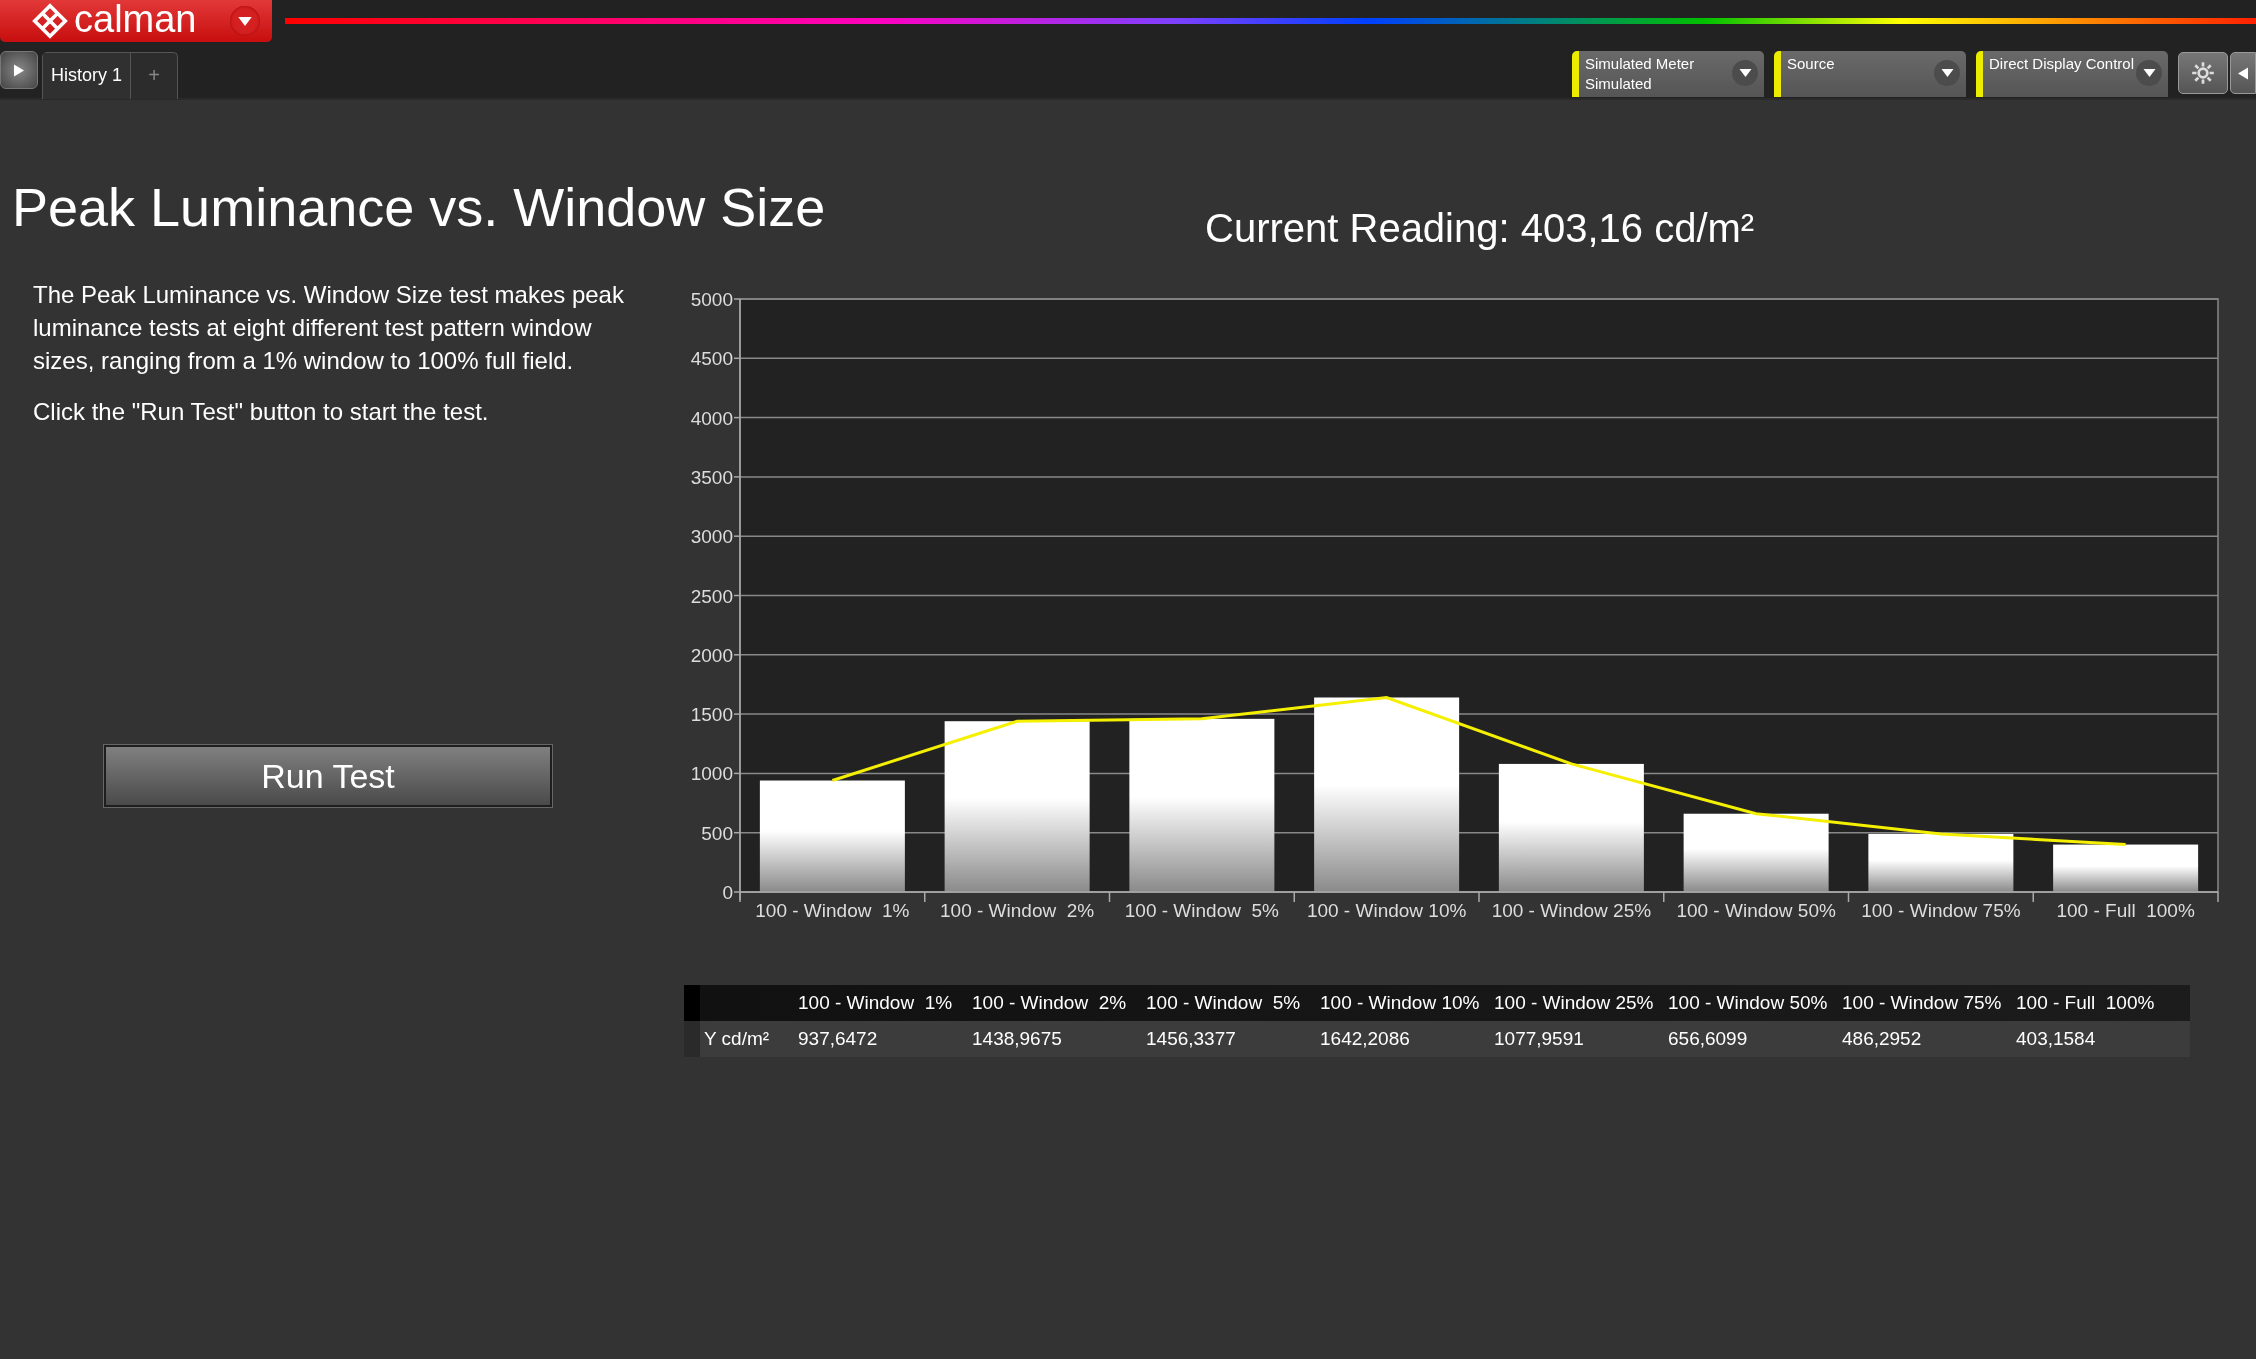  I want to click on device-dropdown: Direct Display Control, so click(2072, 74).